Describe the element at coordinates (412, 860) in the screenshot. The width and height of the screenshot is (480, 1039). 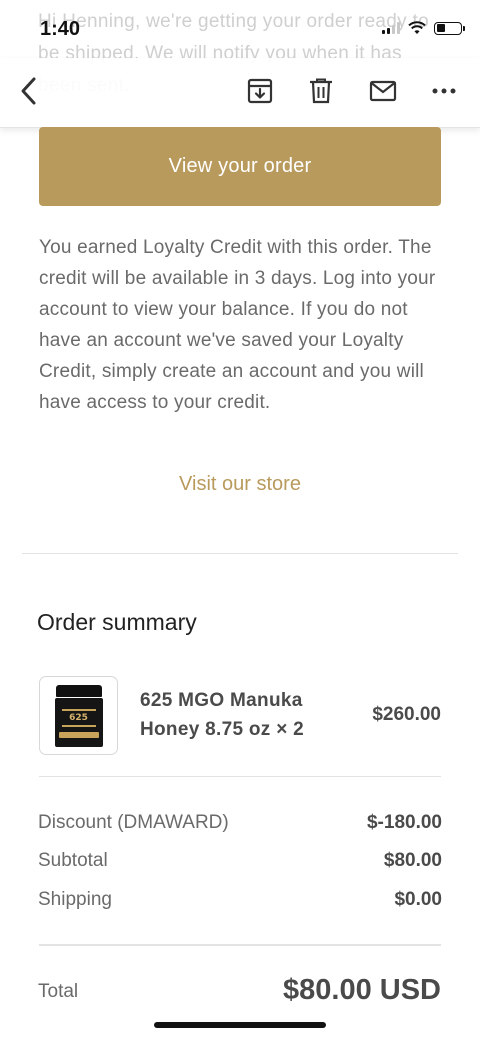
I see `subtotal-value: $80.00` at that location.